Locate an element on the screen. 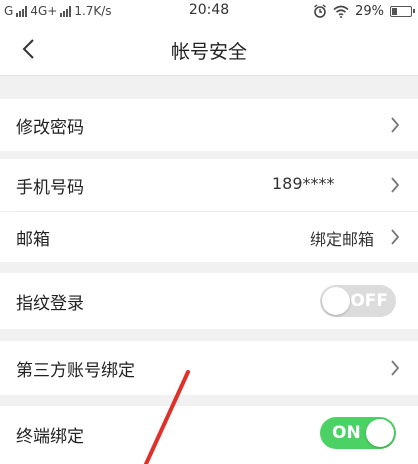 This screenshot has height=464, width=418. third-party-row: 第三方账号绑定 is located at coordinates (209, 368).